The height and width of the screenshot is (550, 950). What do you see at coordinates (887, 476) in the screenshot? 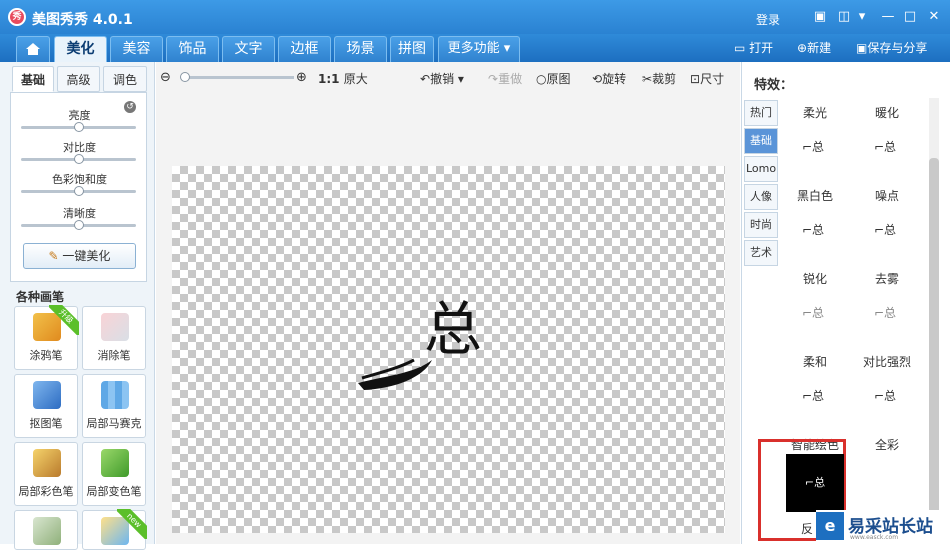
I see `effect-full-color: 全彩` at bounding box center [887, 476].